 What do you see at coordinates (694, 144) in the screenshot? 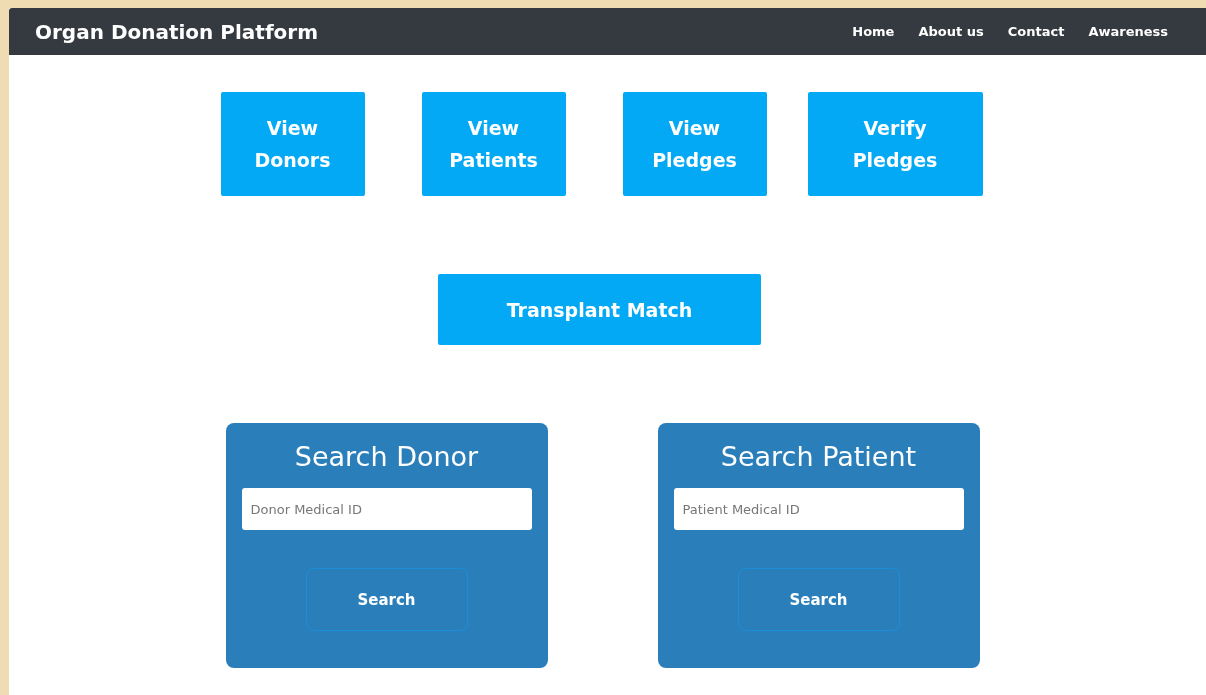
I see `action-button: View Pledges` at bounding box center [694, 144].